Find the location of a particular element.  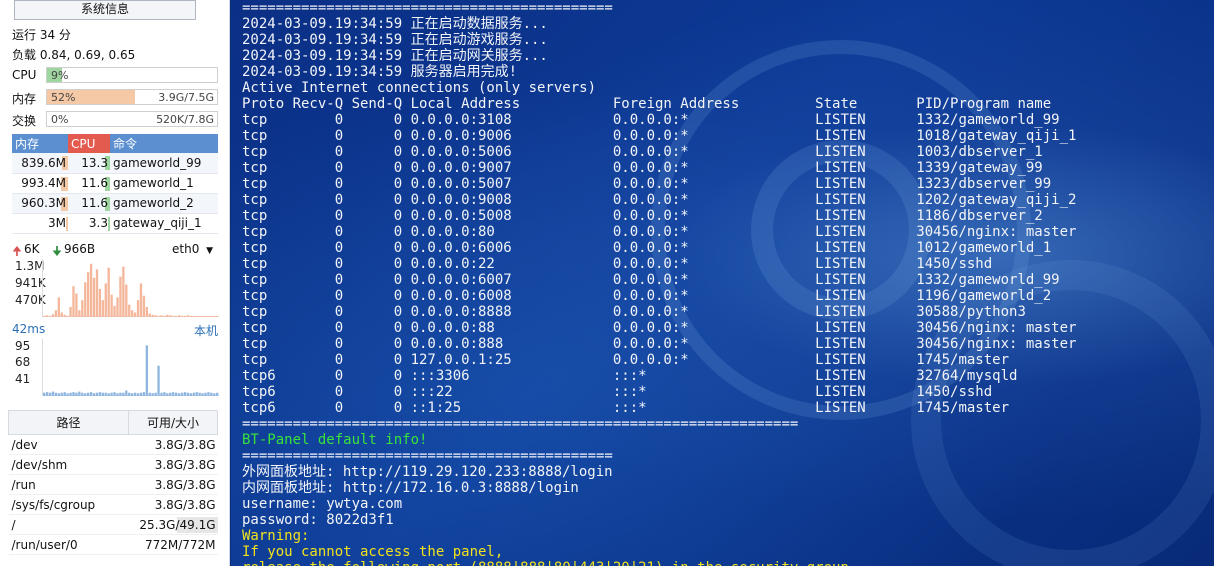

disk-path: /dev is located at coordinates (68, 444).